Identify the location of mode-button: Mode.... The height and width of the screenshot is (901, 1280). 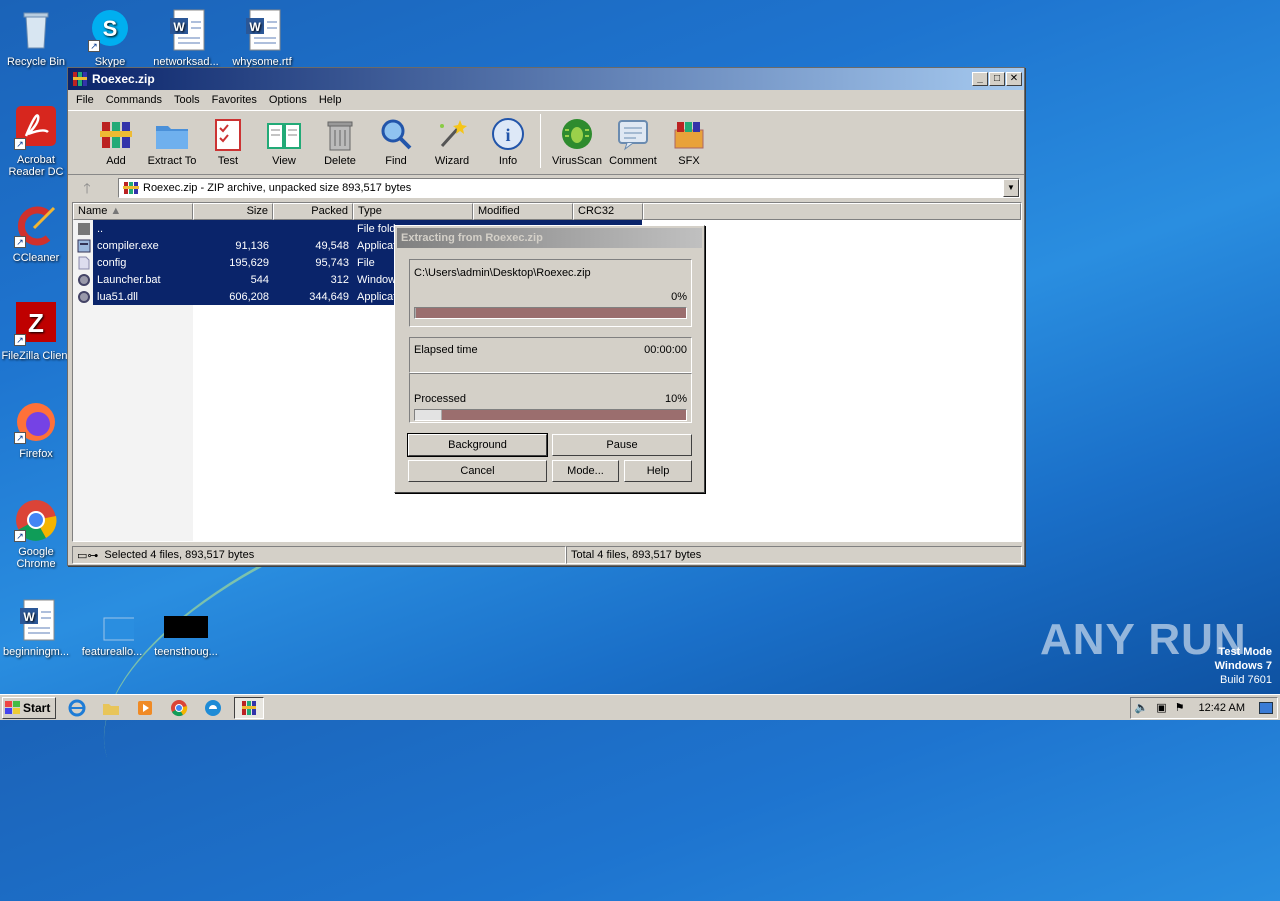
(585, 471).